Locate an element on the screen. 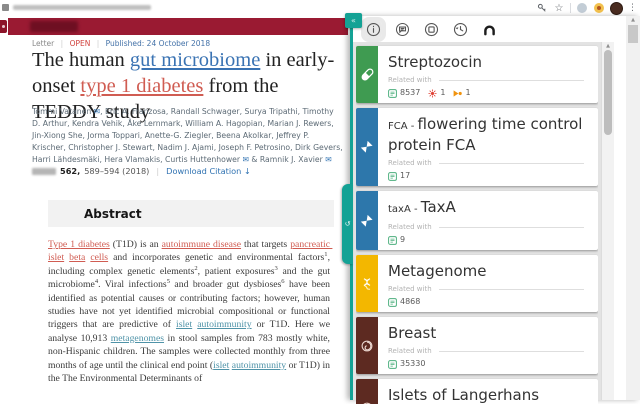 The width and height of the screenshot is (640, 404). entity-title: Streptozocin is located at coordinates (488, 62).